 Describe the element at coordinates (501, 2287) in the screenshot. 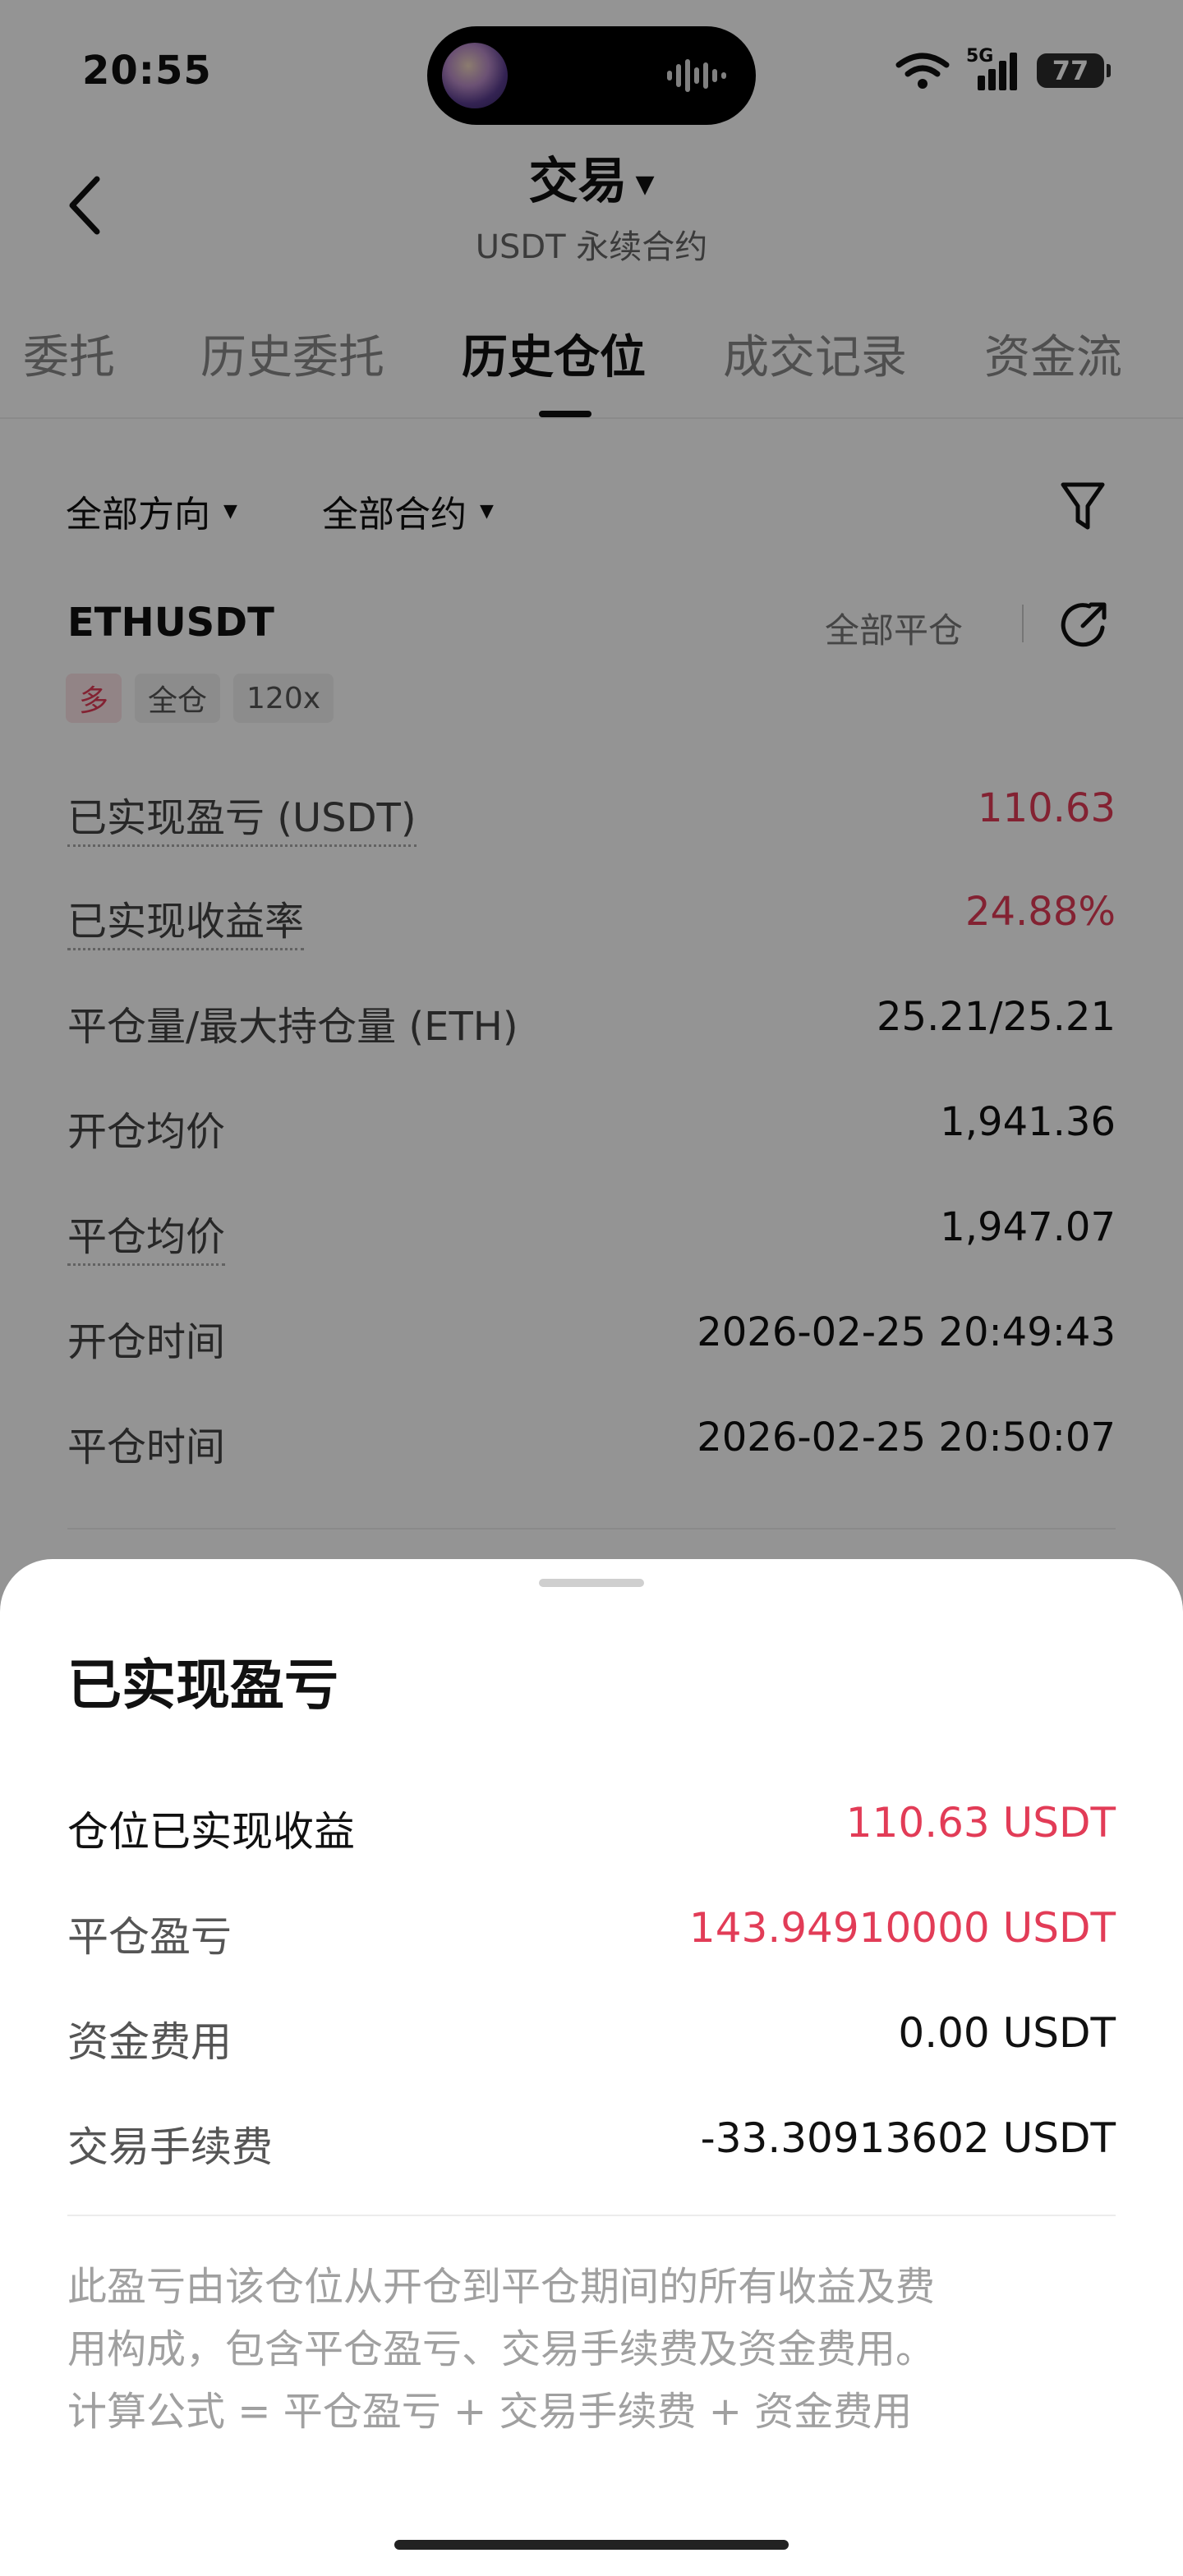

I see `note-line: 此盈亏由该仓位从开仓到平仓期间的所有收益及费` at that location.